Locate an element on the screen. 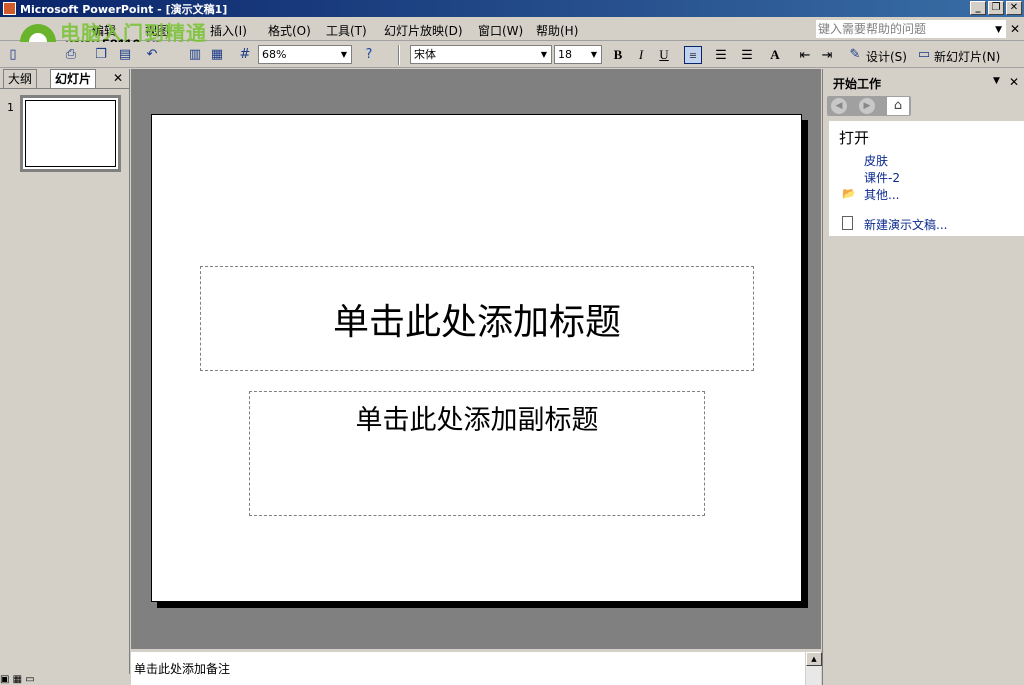 The image size is (1024, 685). home-icon: ⌂ is located at coordinates (898, 106).